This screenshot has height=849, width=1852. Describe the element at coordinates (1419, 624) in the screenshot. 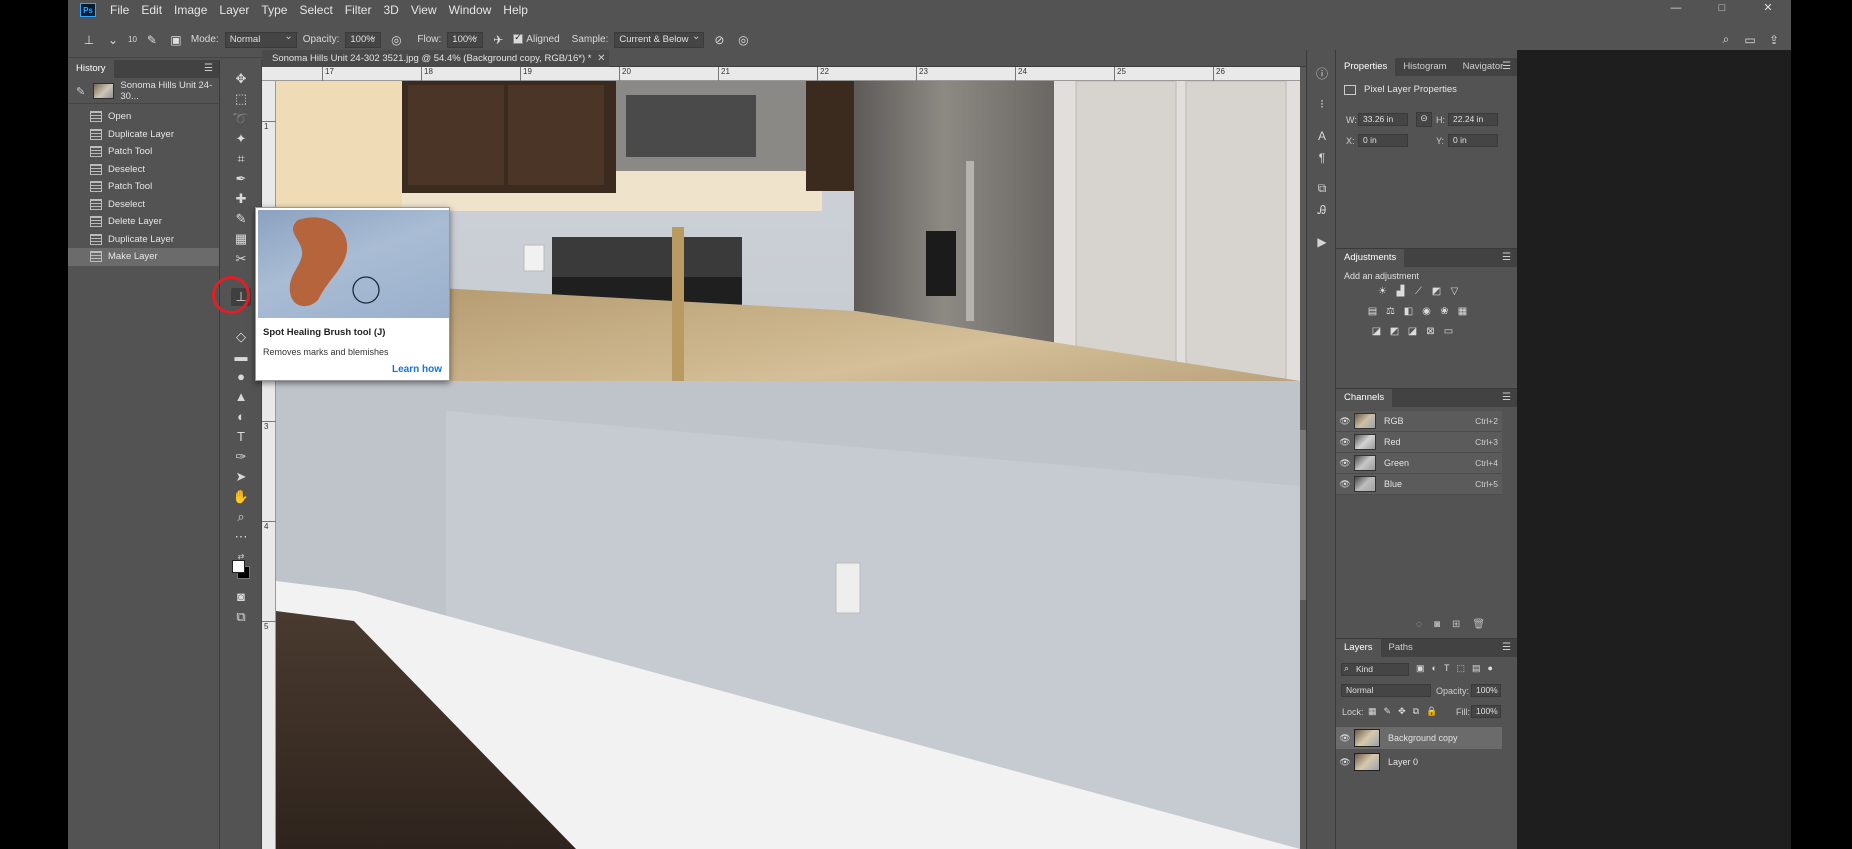

I see `load-selection-icon: ◌` at that location.